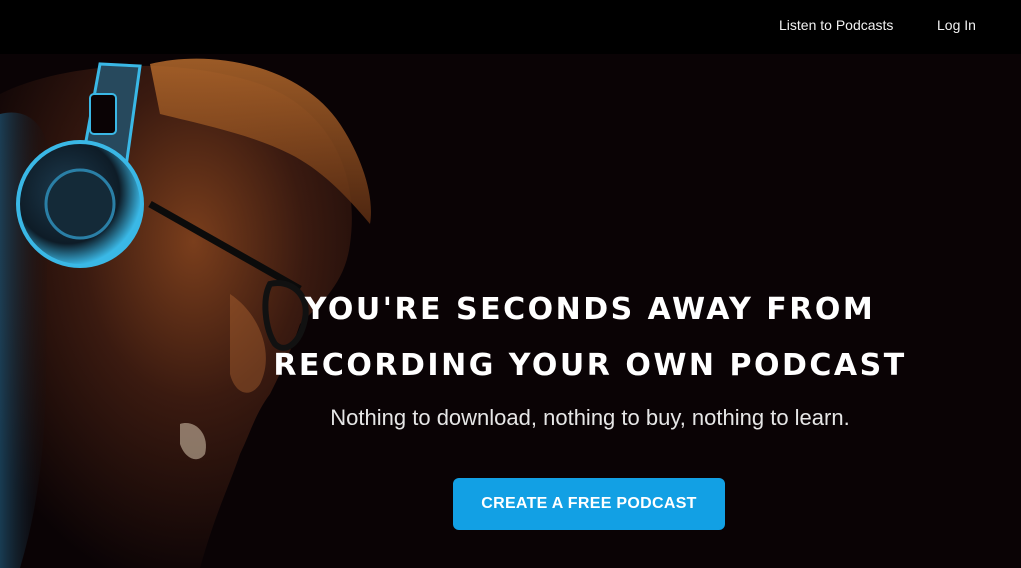 Image resolution: width=1021 pixels, height=568 pixels. I want to click on listen-to-podcasts-link: Listen to Podcasts, so click(836, 25).